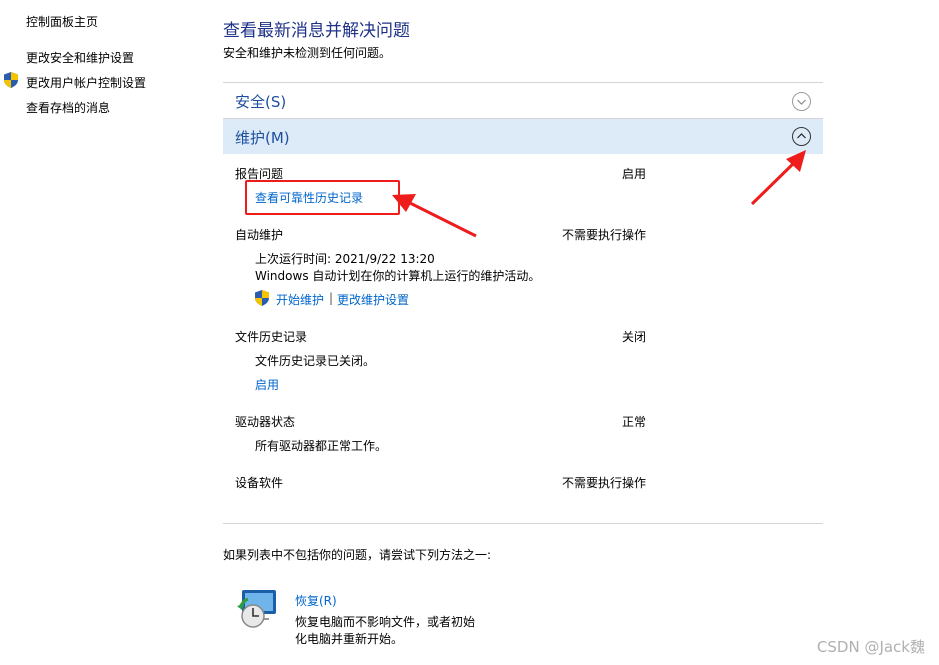 The height and width of the screenshot is (665, 939). What do you see at coordinates (774, 182) in the screenshot?
I see `annotation-arrow-to-chevron` at bounding box center [774, 182].